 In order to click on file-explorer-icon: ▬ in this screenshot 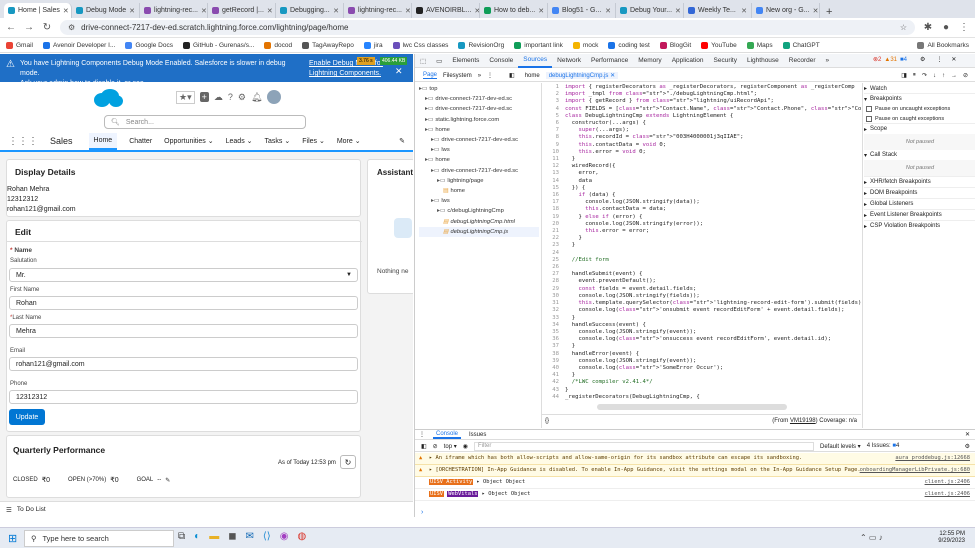, I will do `click(214, 536)`.